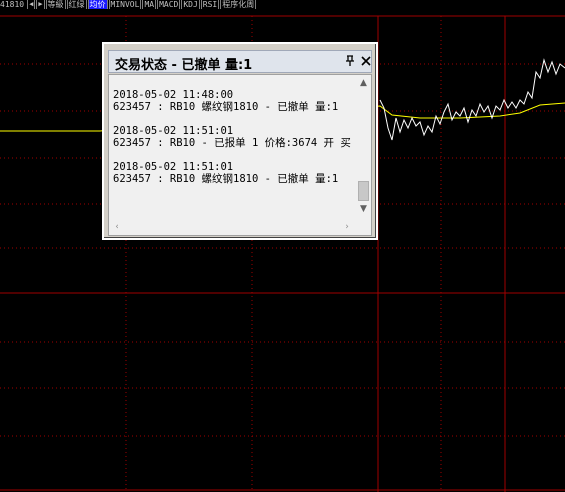 The height and width of the screenshot is (492, 565). Describe the element at coordinates (282, 4) in the screenshot. I see `indicator-toolbar: 41810 ◀ ▶ 等級 红绿 均价 MINVOL MA MACD KDJ RSI 程序化周` at that location.